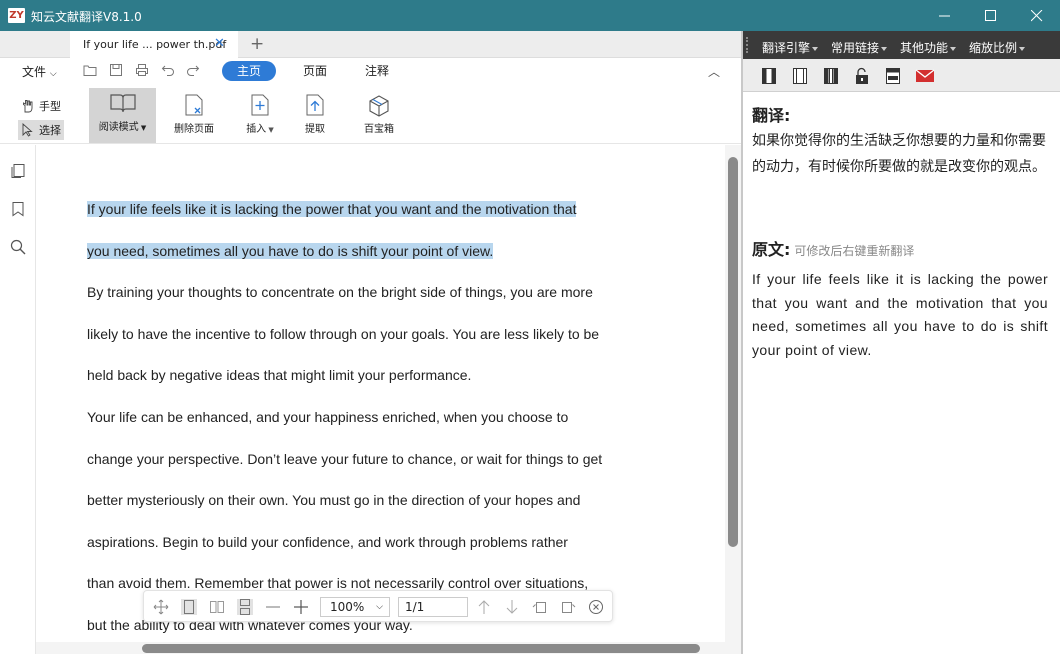 The width and height of the screenshot is (1060, 654). Describe the element at coordinates (256, 129) in the screenshot. I see `insert-label: 插入` at that location.